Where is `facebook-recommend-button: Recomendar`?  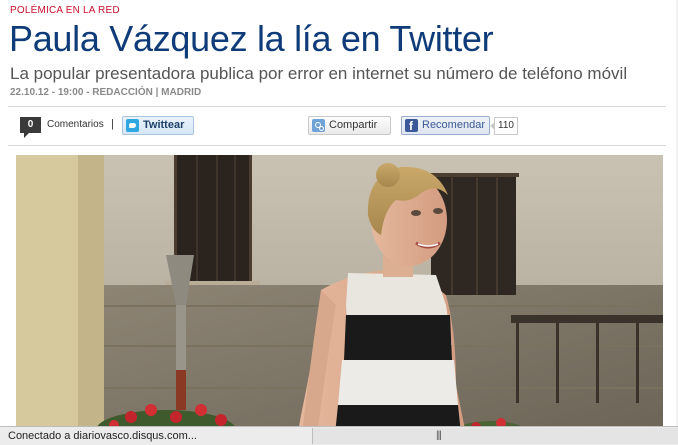
facebook-recommend-button: Recomendar is located at coordinates (445, 125).